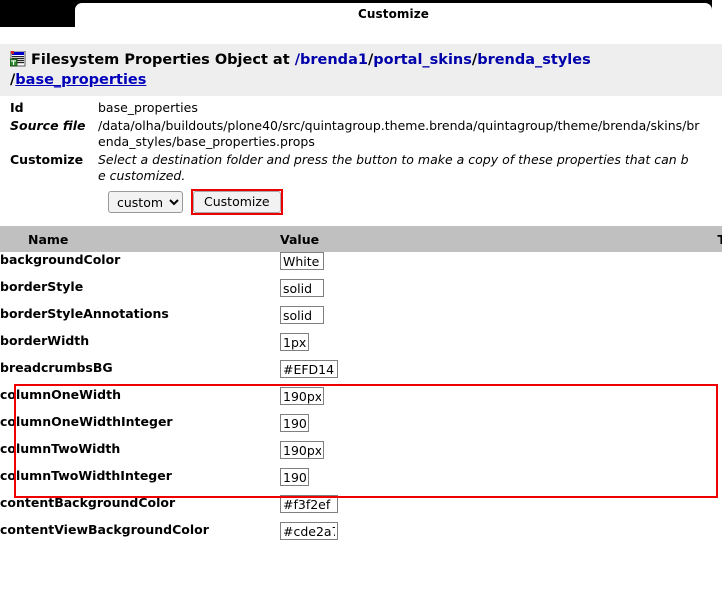 Image resolution: width=722 pixels, height=592 pixels. What do you see at coordinates (140, 239) in the screenshot?
I see `column-header-name: Name` at bounding box center [140, 239].